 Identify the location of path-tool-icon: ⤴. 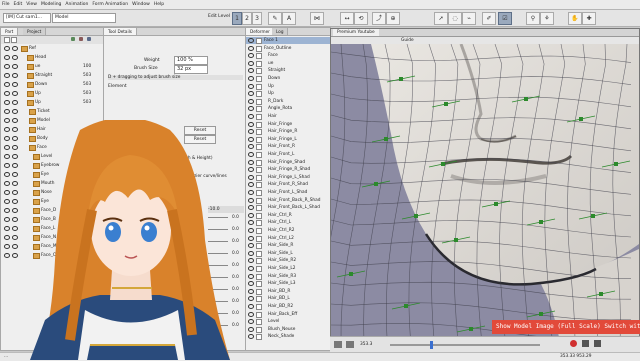
(379, 18).